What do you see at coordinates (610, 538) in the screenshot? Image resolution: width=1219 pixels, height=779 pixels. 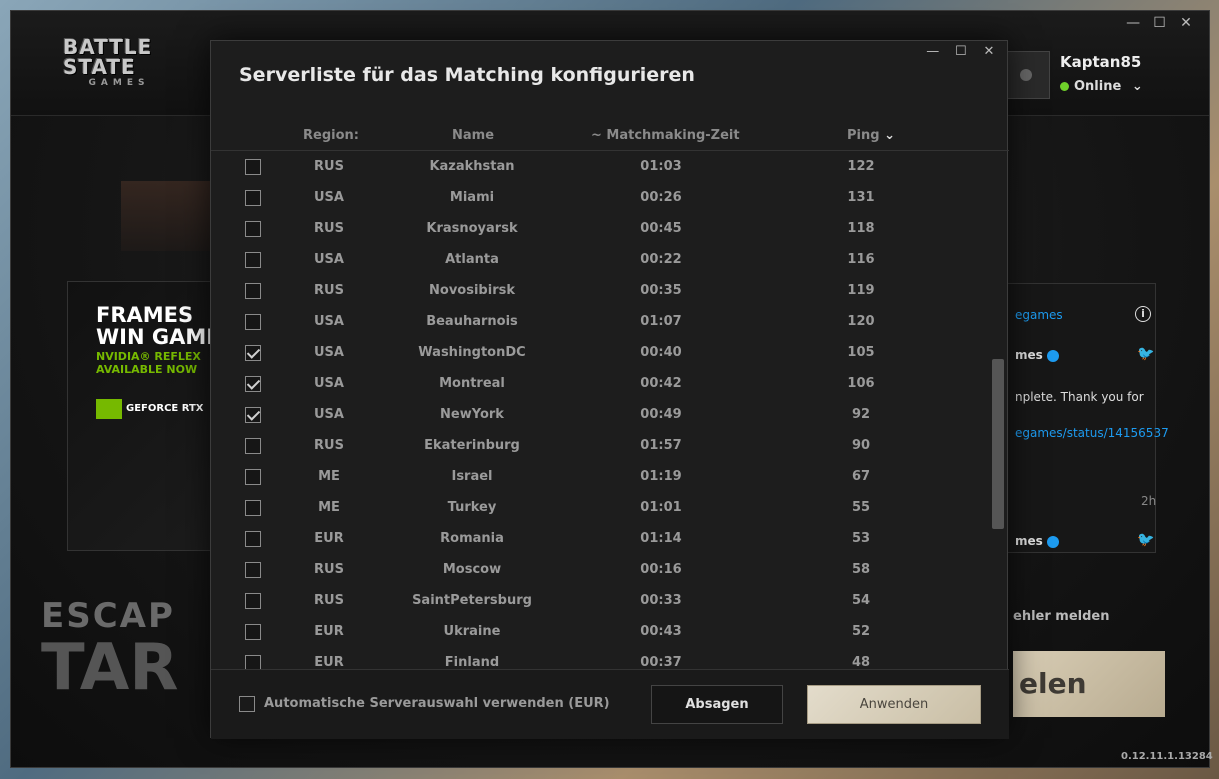 I see `table-row: EUR Romania 01:14 53` at bounding box center [610, 538].